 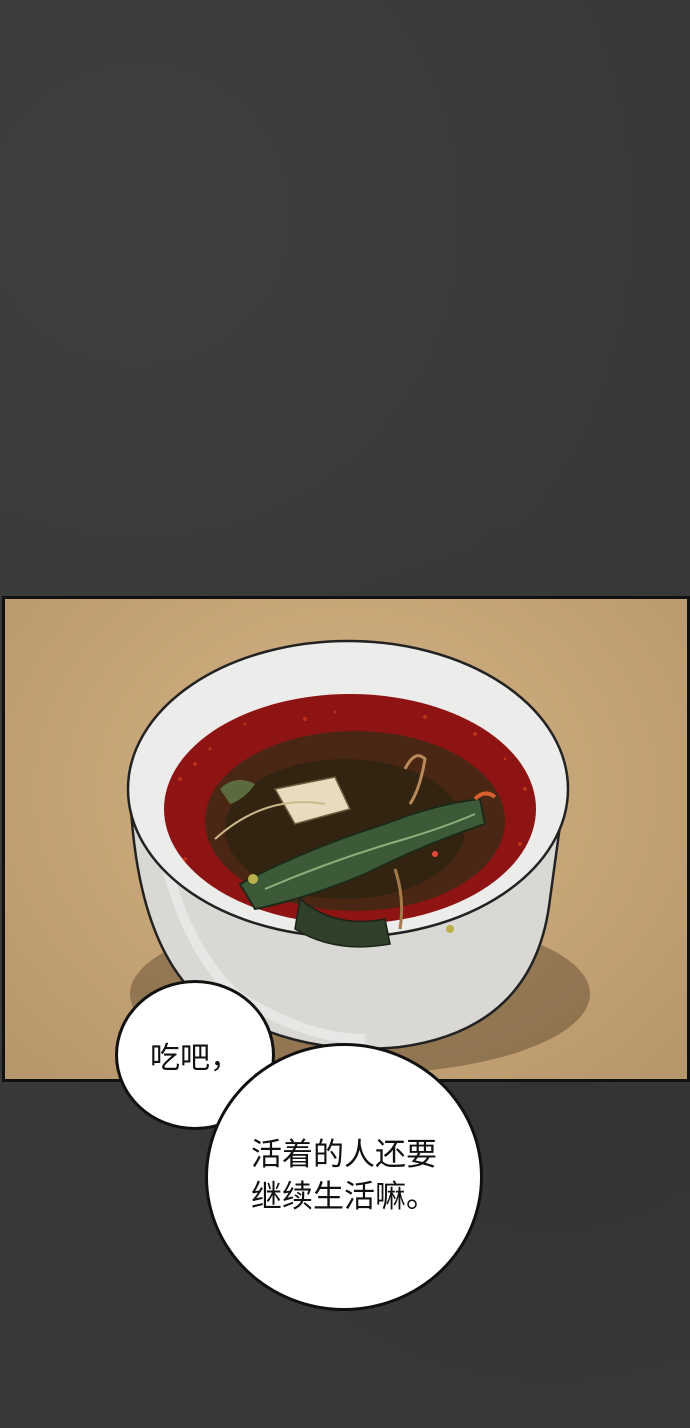 I want to click on speech-line-1: 活着的人还要, so click(x=344, y=1155).